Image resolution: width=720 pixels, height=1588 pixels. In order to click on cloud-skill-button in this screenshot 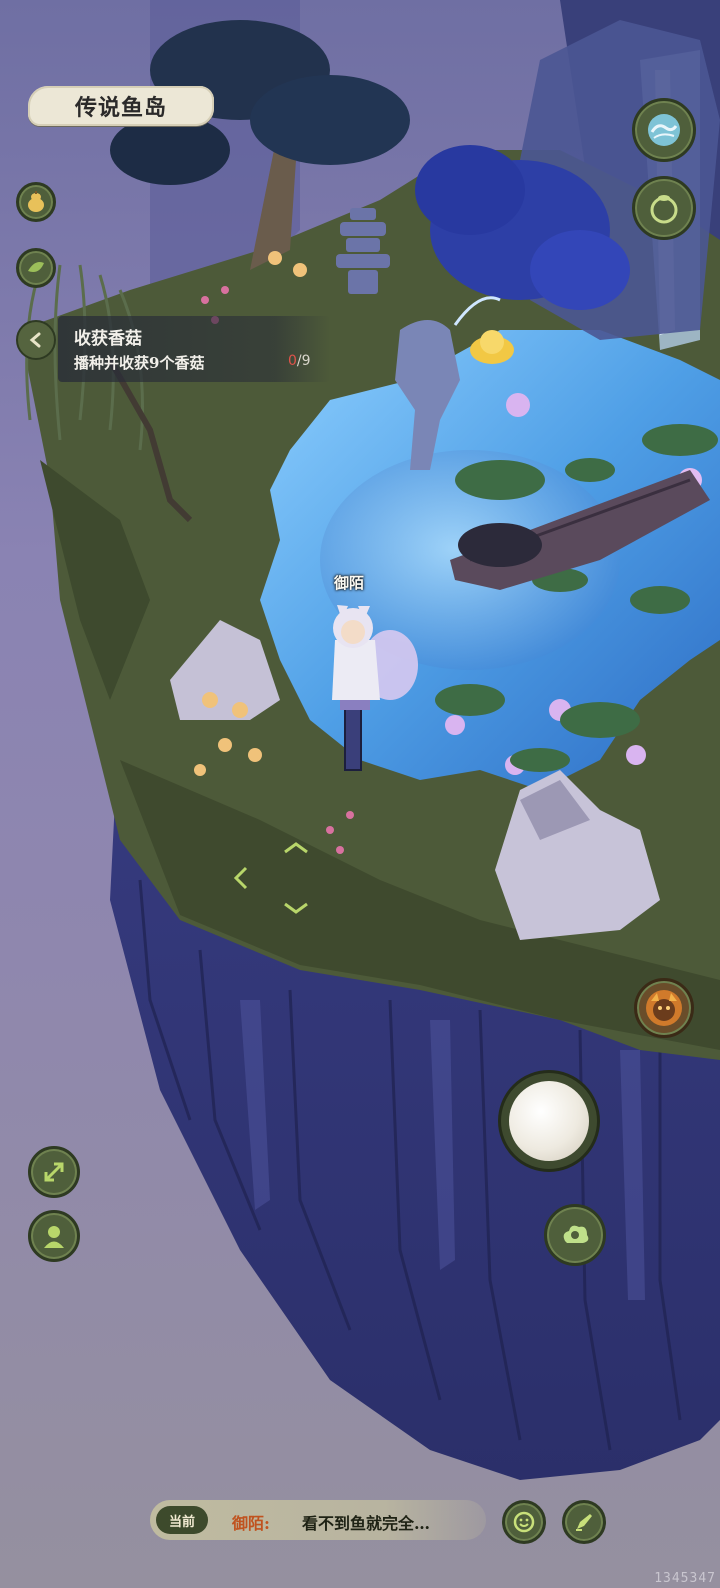, I will do `click(575, 1235)`.